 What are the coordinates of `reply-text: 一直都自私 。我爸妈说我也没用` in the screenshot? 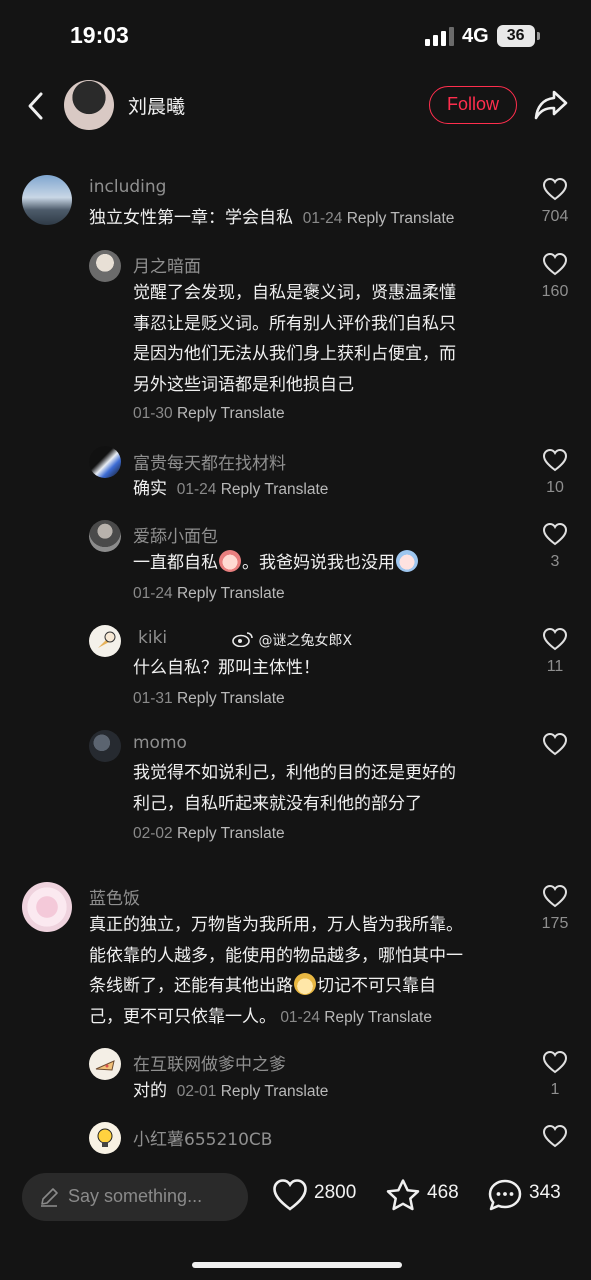 It's located at (276, 563).